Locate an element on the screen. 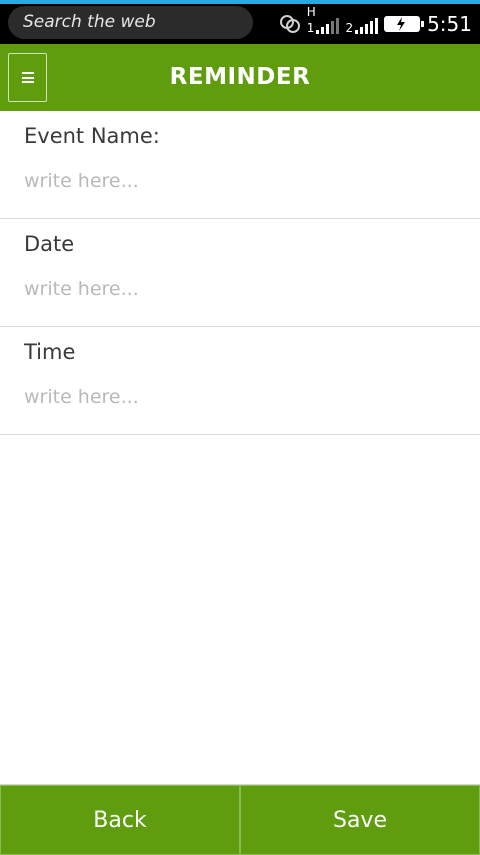 The image size is (480, 855). bottom-action-bar: Back Save is located at coordinates (240, 819).